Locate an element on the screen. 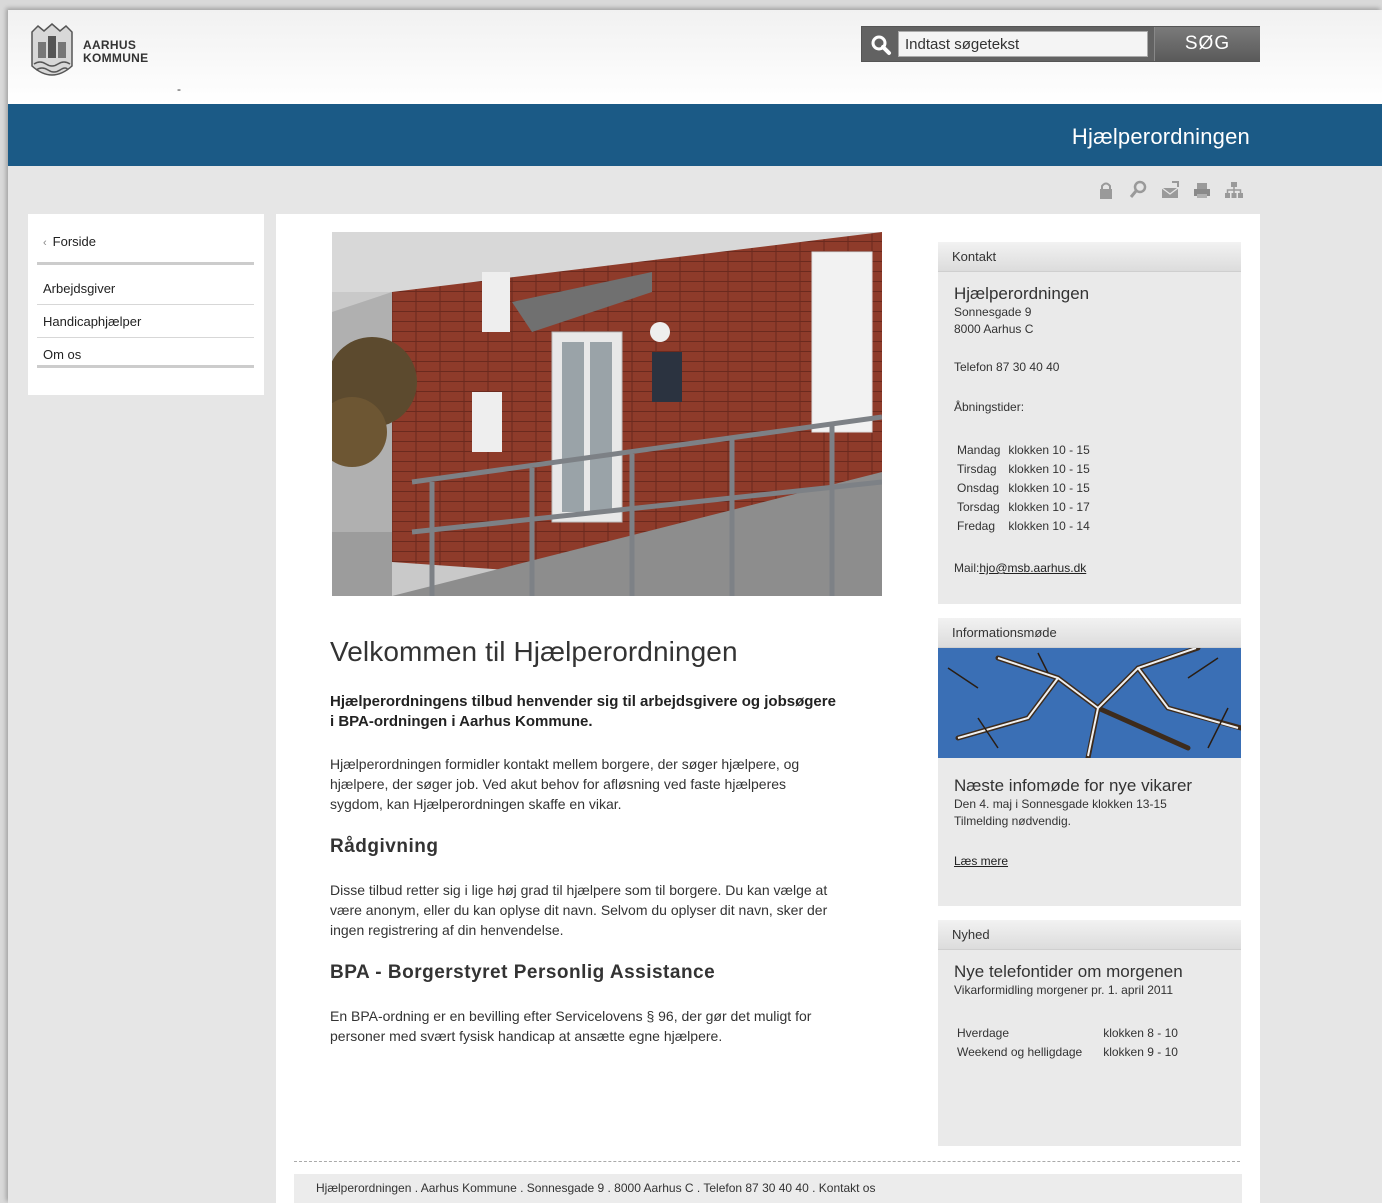 This screenshot has width=1382, height=1203. news-row: Weekend og helligdage klokken 9 - 10 is located at coordinates (1068, 1052).